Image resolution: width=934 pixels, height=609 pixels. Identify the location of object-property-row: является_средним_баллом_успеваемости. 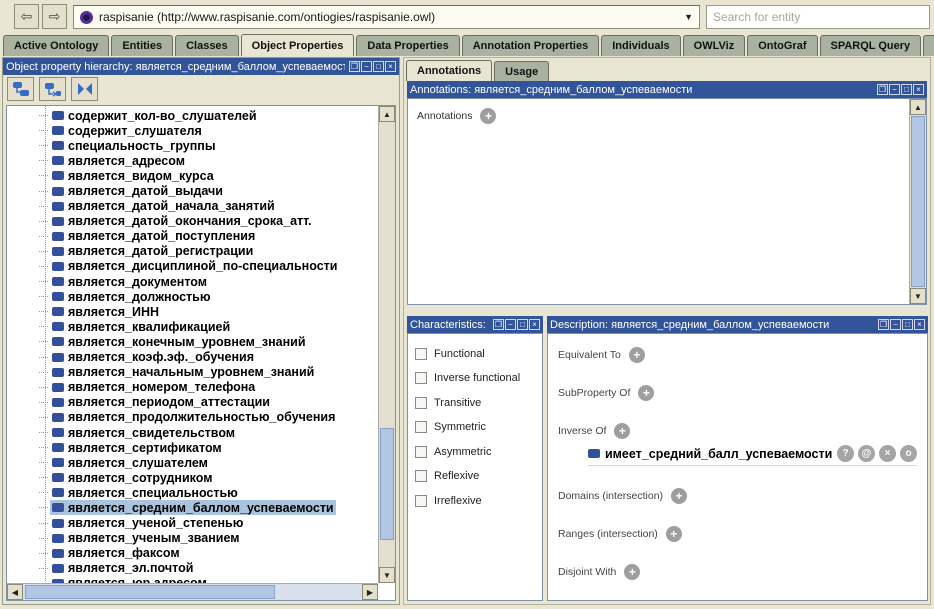
(192, 508).